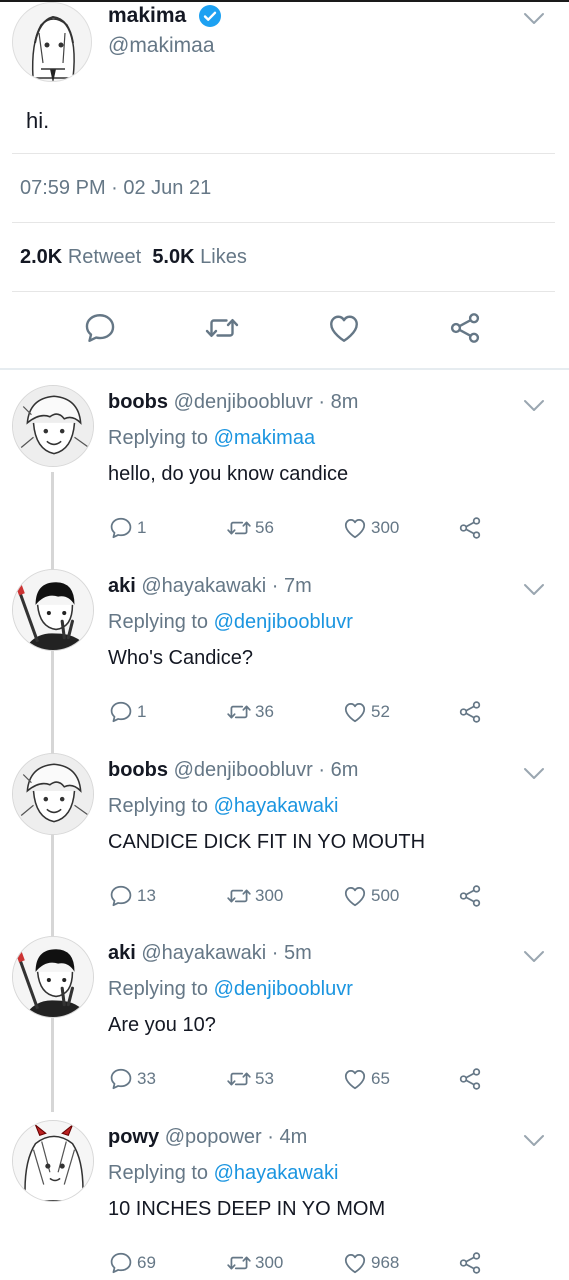  Describe the element at coordinates (366, 1079) in the screenshot. I see `like-button: 65` at that location.